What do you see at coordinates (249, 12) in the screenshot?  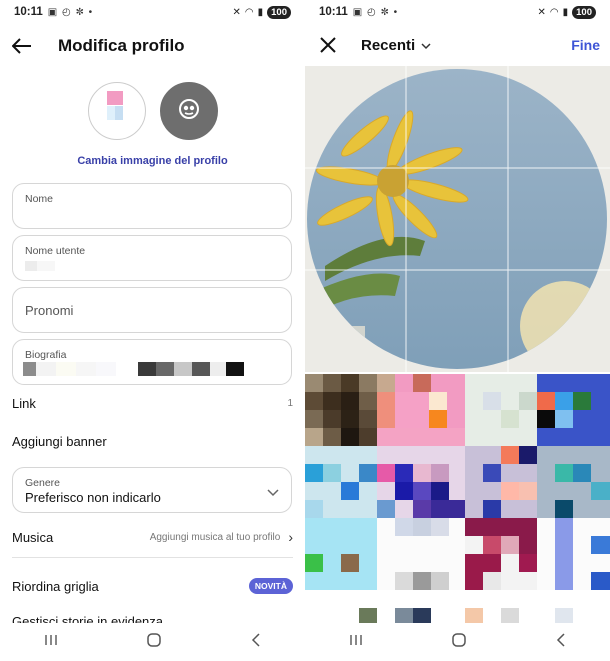 I see `wifi-icon: ◠` at bounding box center [249, 12].